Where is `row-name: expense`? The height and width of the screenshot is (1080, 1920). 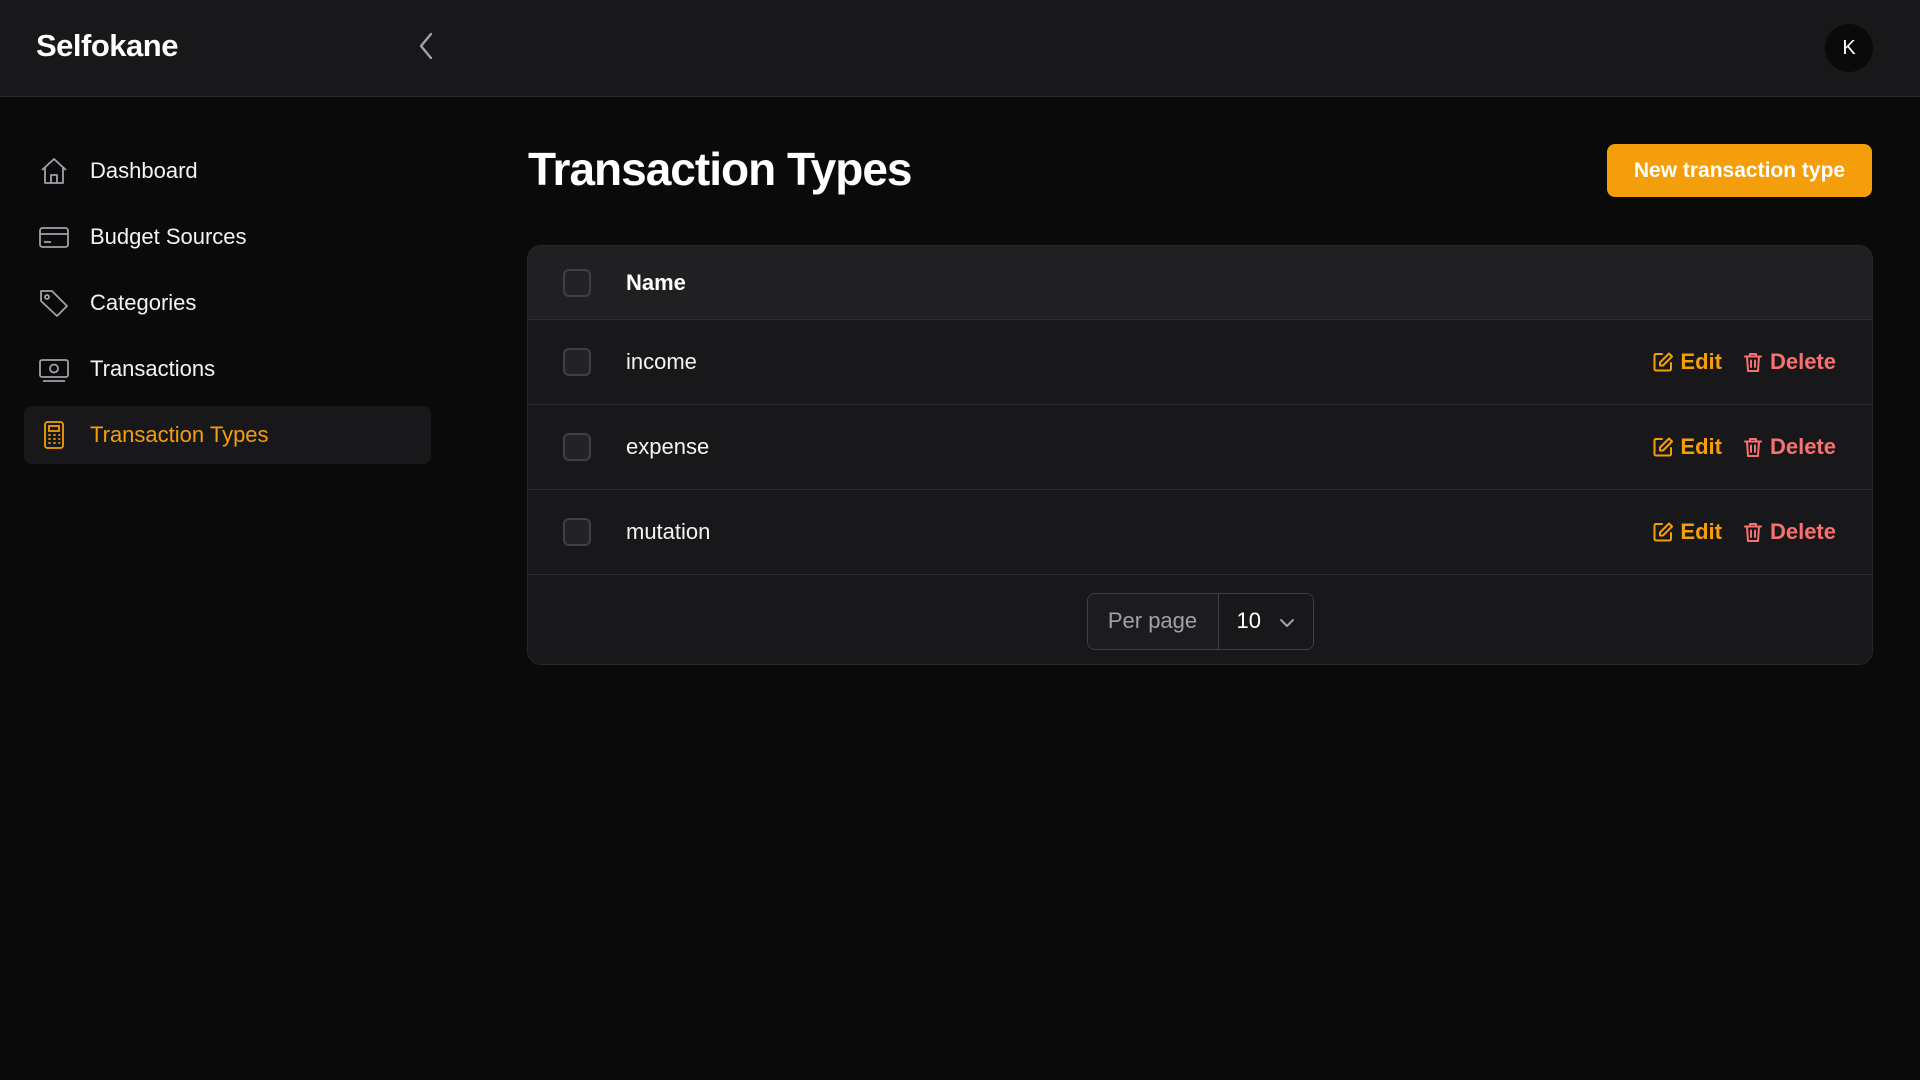 row-name: expense is located at coordinates (668, 446).